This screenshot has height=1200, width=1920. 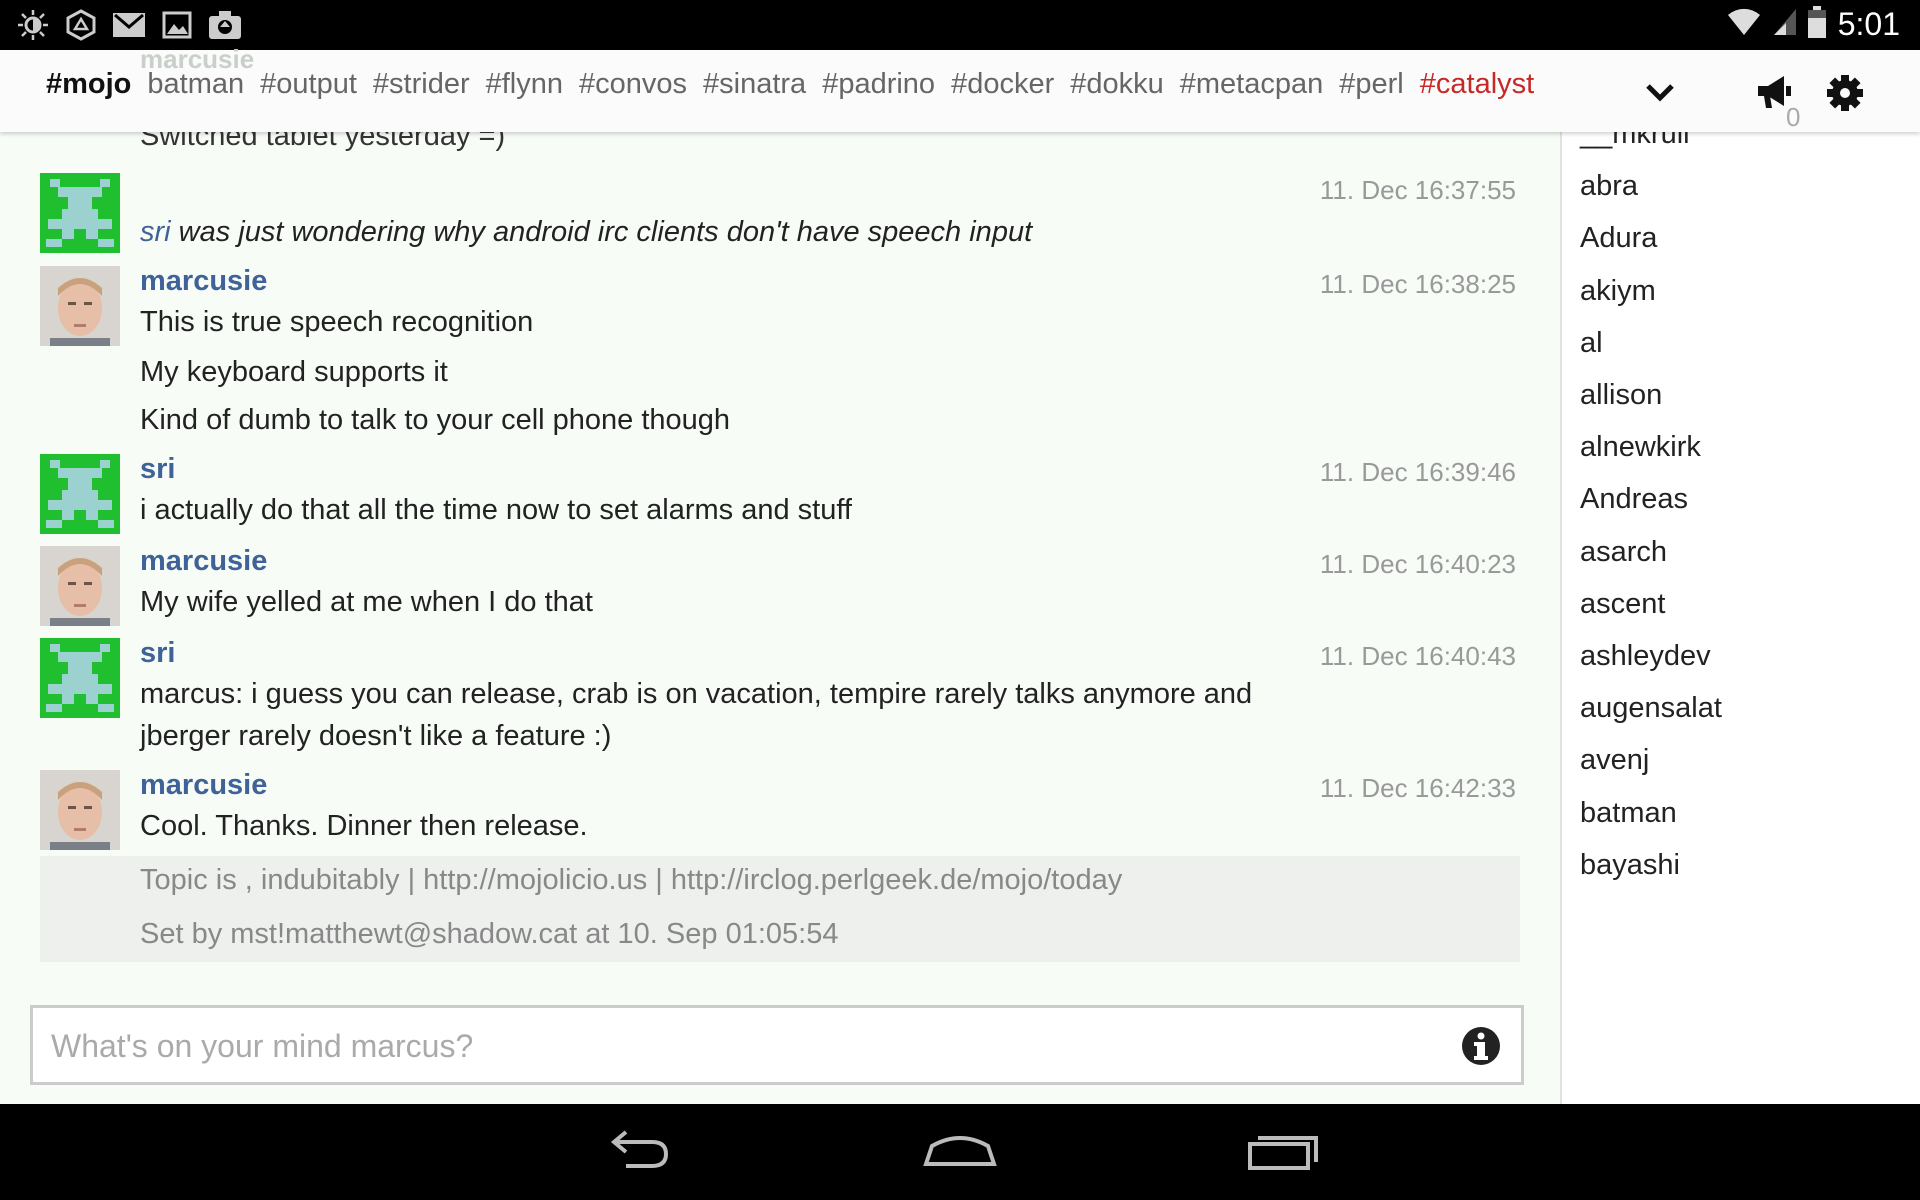 What do you see at coordinates (1640, 447) in the screenshot?
I see `user-list-item: alnewkirk` at bounding box center [1640, 447].